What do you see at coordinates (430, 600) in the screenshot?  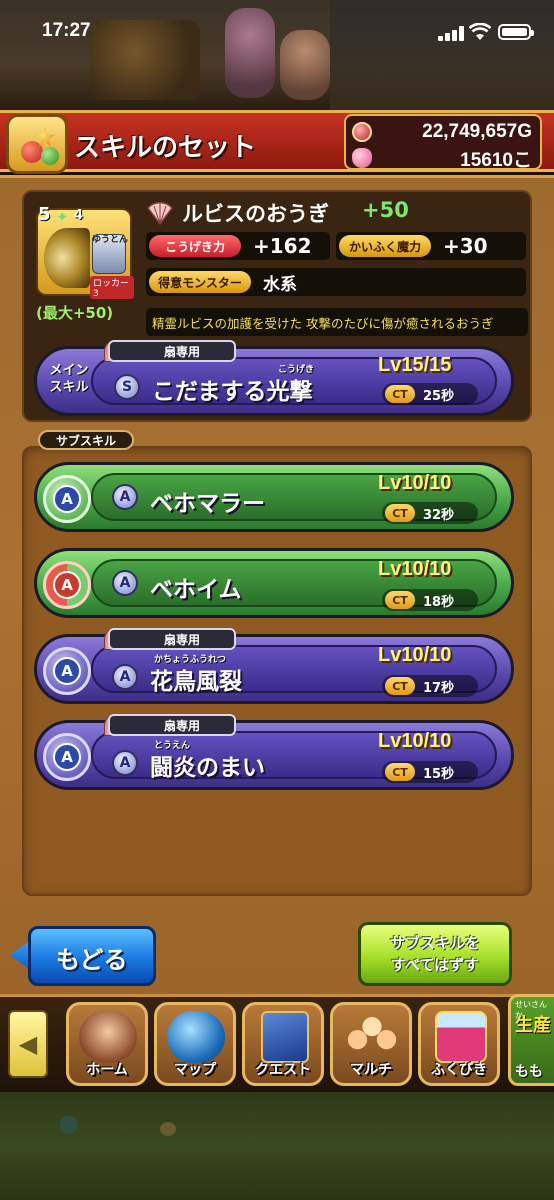 I see `sub-skill-ct-2: CT 18秒` at bounding box center [430, 600].